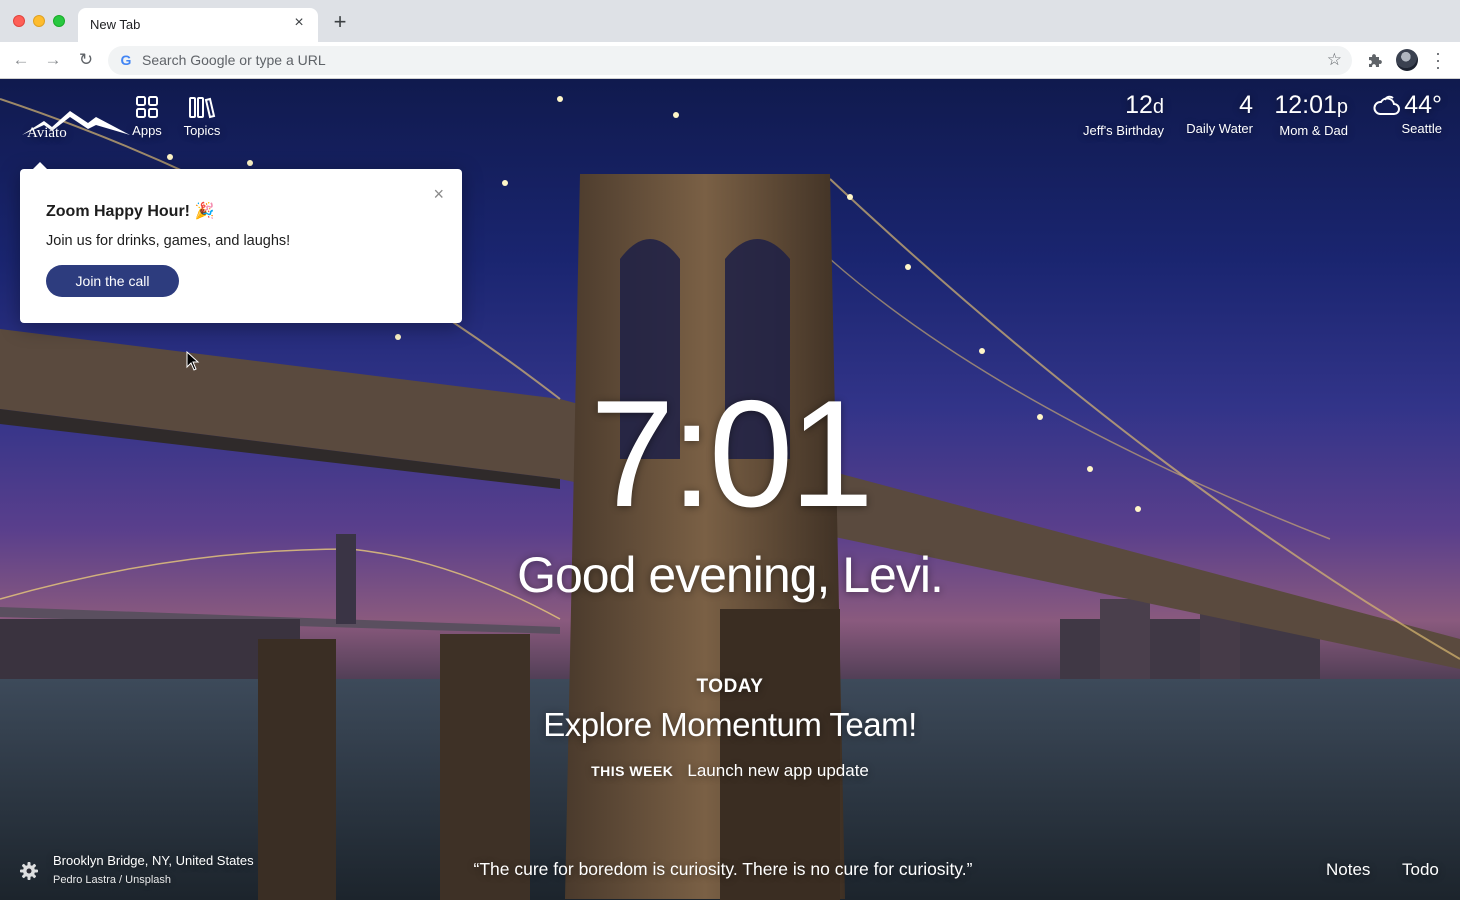 The image size is (1460, 900). What do you see at coordinates (730, 575) in the screenshot?
I see `greeting: Good evening, Levi.` at bounding box center [730, 575].